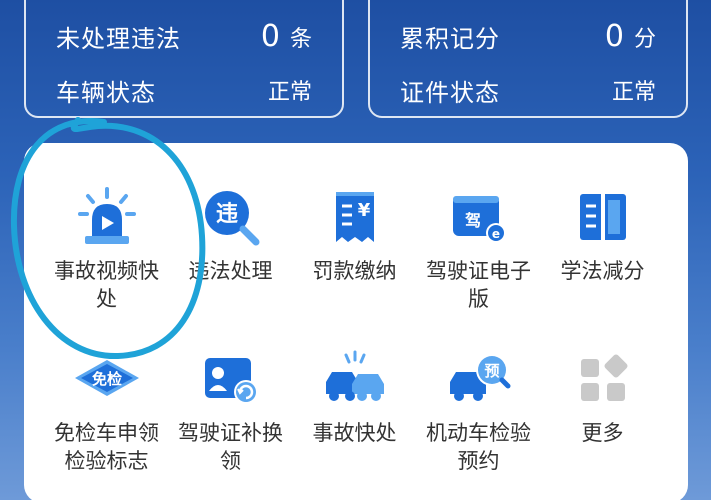  What do you see at coordinates (478, 285) in the screenshot?
I see `service-label: 驾驶证电子版` at bounding box center [478, 285].